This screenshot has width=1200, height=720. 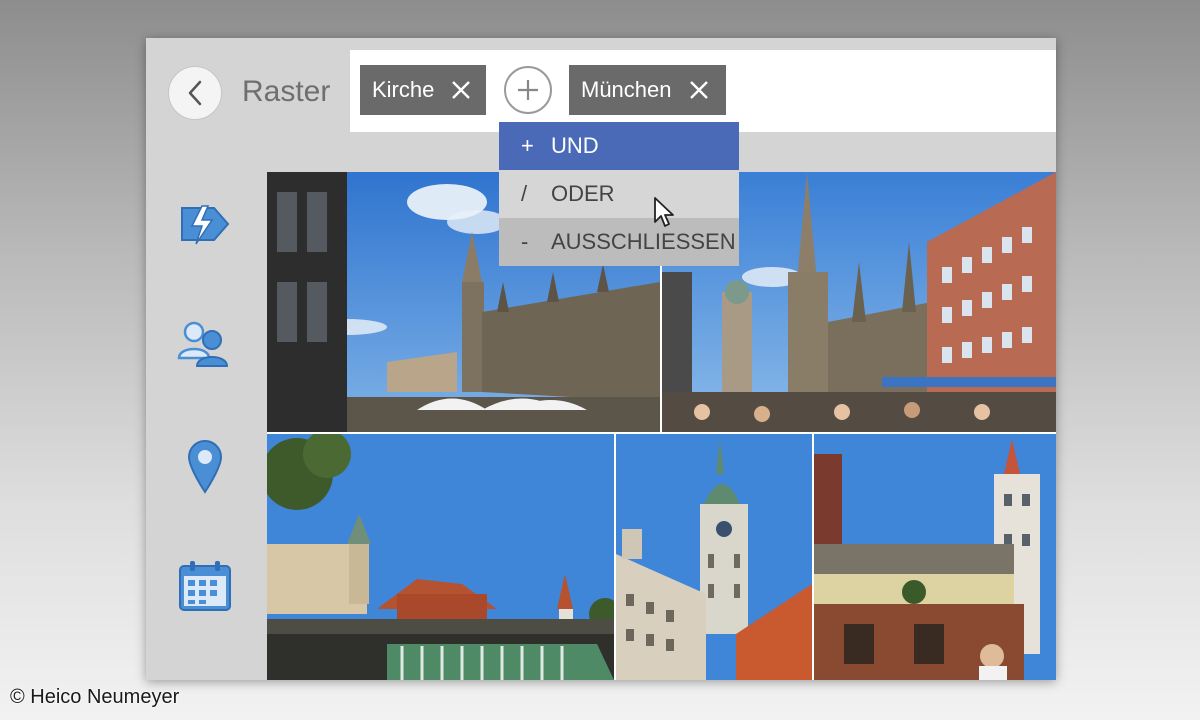 What do you see at coordinates (440, 557) in the screenshot?
I see `viktualienmarkt-photo` at bounding box center [440, 557].